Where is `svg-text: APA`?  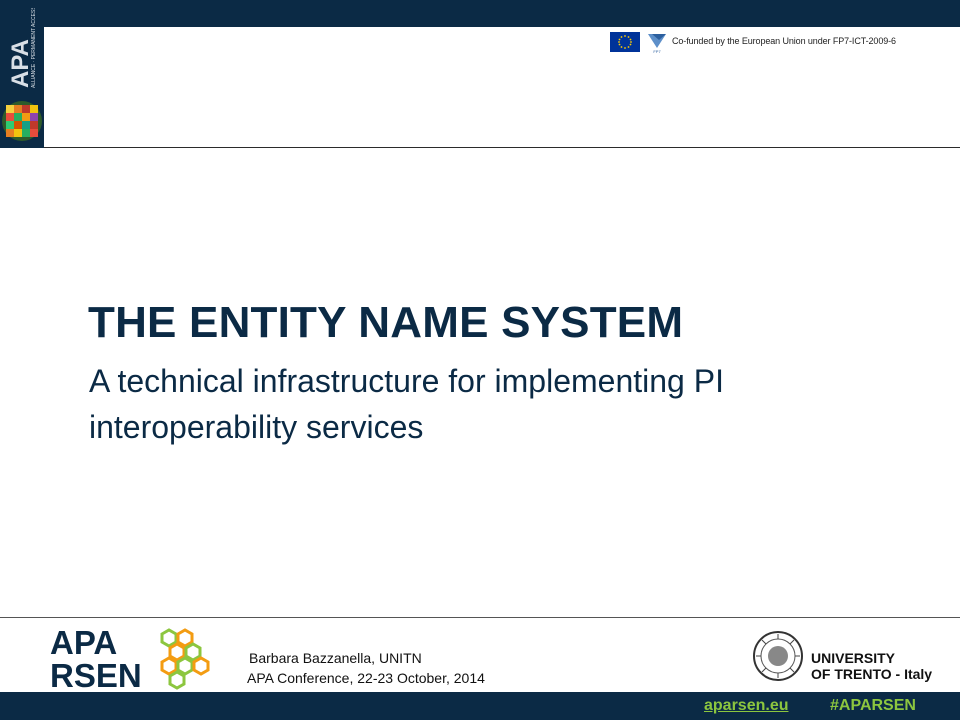
svg-text: APA is located at coordinates (20, 63).